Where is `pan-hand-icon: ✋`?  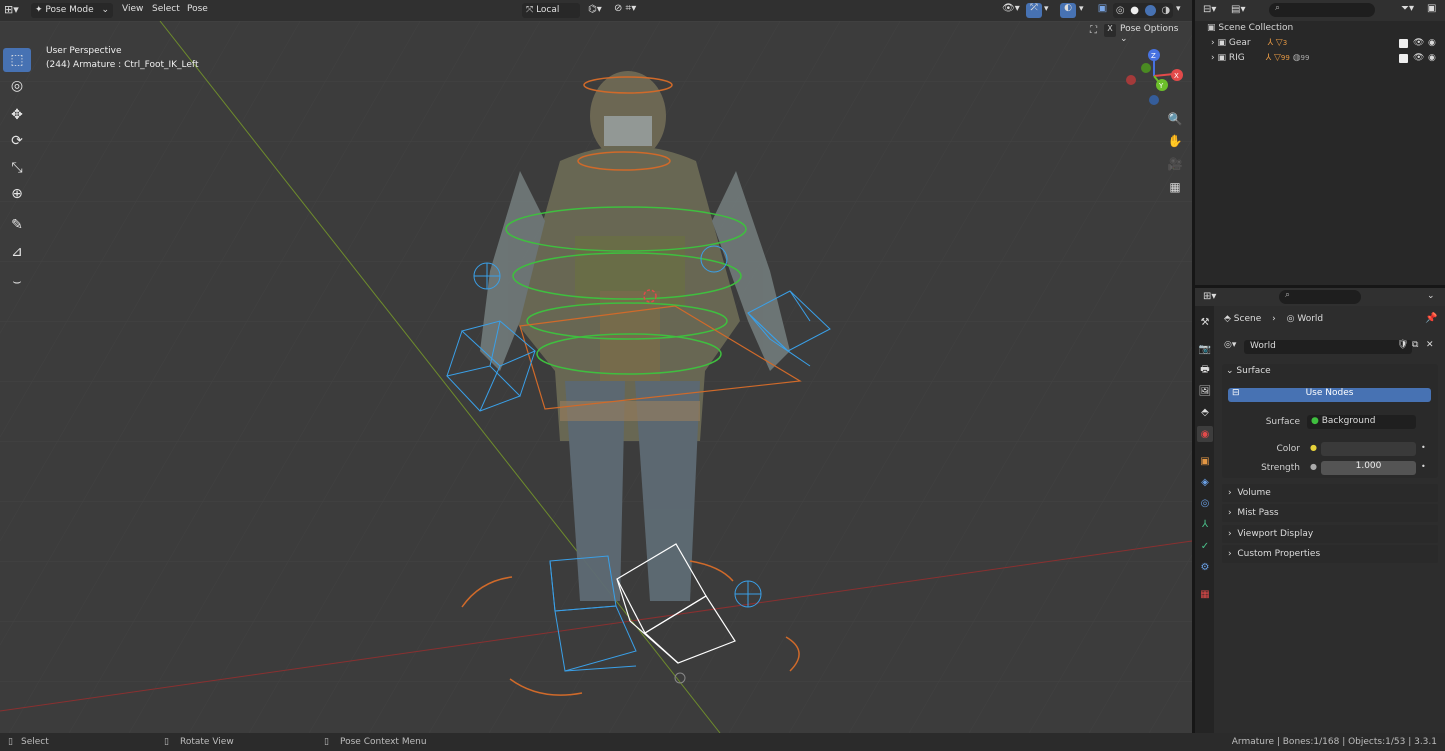
pan-hand-icon: ✋ is located at coordinates (1175, 141).